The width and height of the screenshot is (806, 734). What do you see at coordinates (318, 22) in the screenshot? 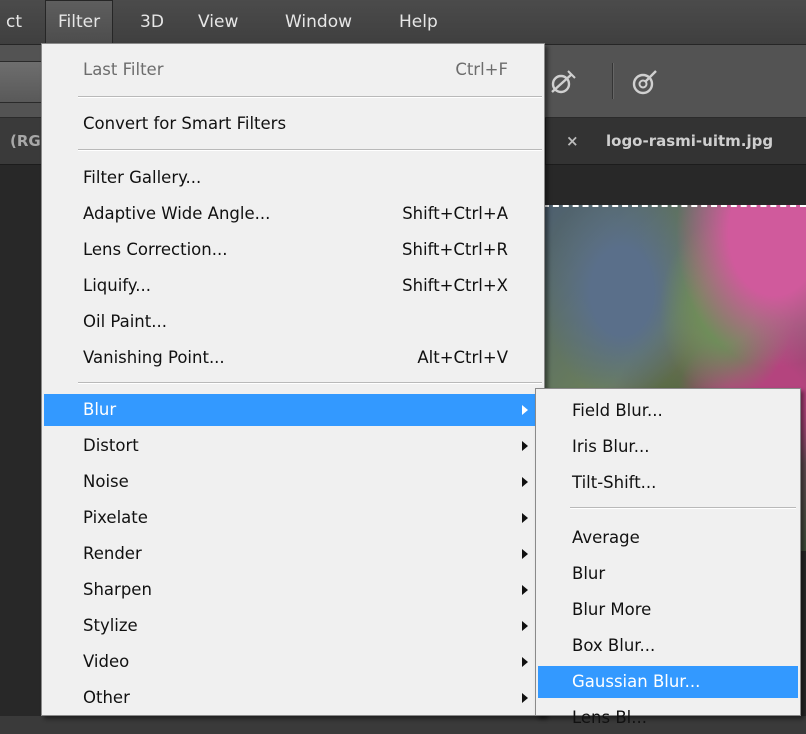
I see `menu-window: Window` at bounding box center [318, 22].